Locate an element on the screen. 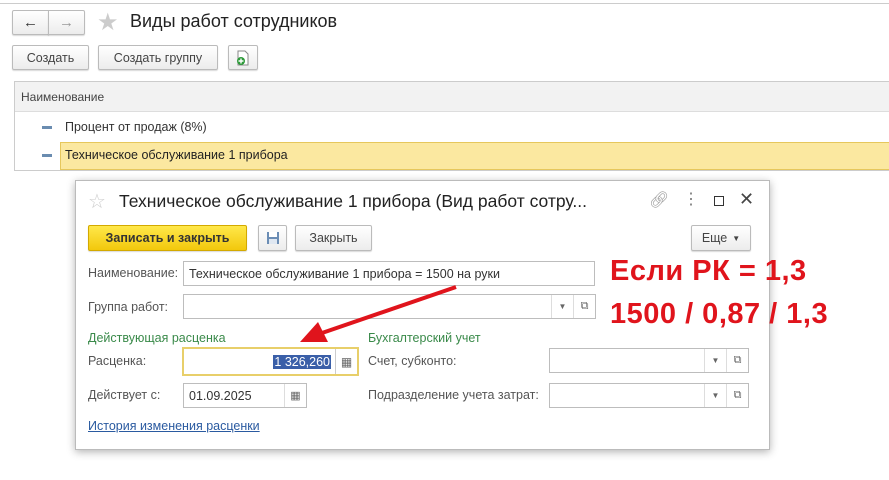 This screenshot has height=480, width=889. annotation-arrow is located at coordinates (378, 313).